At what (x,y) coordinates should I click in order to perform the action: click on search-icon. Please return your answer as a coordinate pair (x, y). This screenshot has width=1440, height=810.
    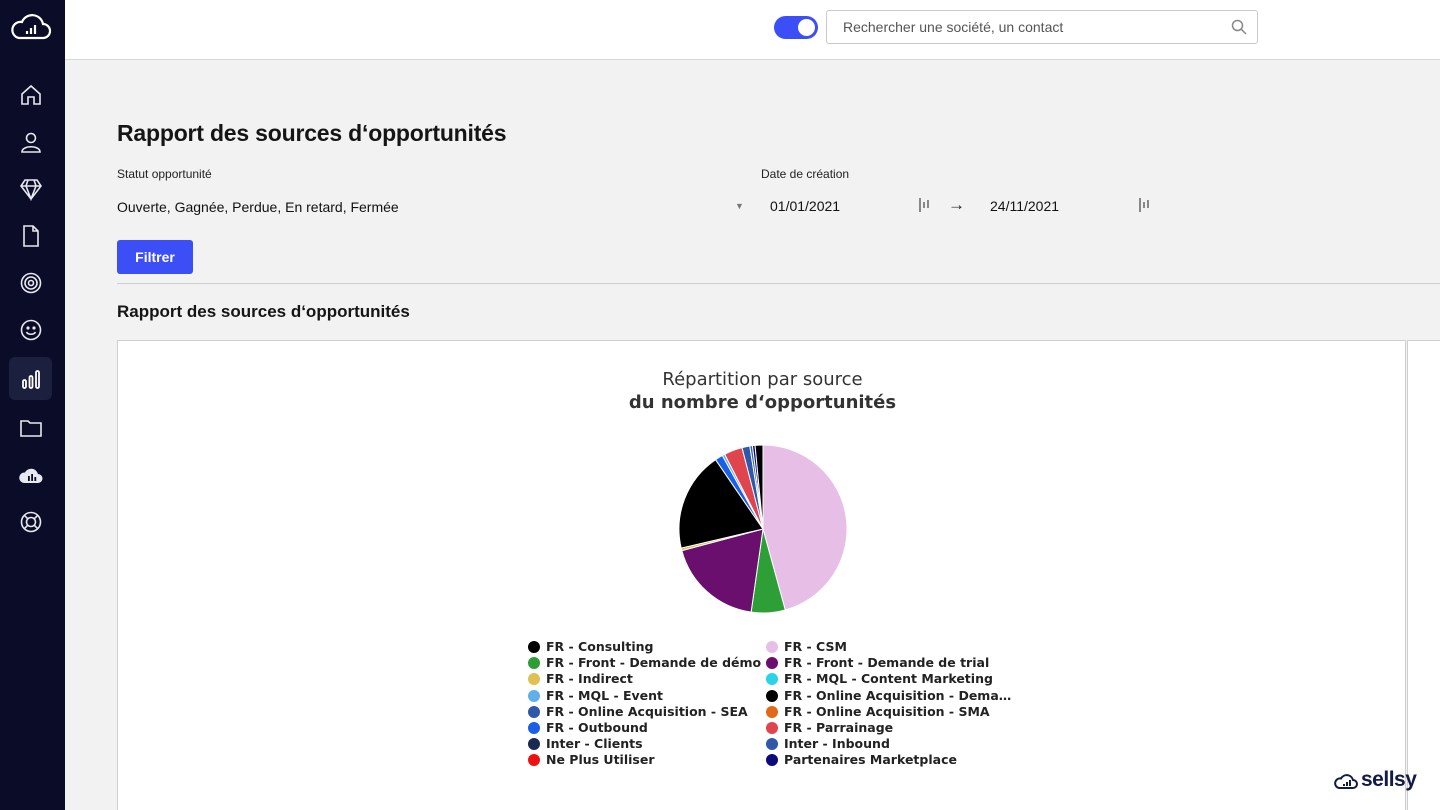
    Looking at the image, I should click on (1239, 27).